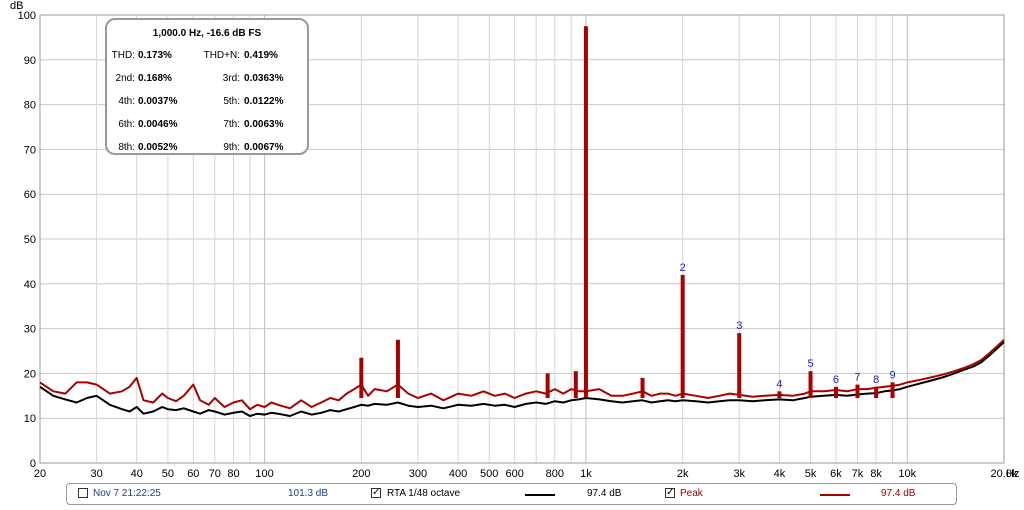 The width and height of the screenshot is (1024, 510). Describe the element at coordinates (222, 55) in the screenshot. I see `info-label: THD+N:` at that location.